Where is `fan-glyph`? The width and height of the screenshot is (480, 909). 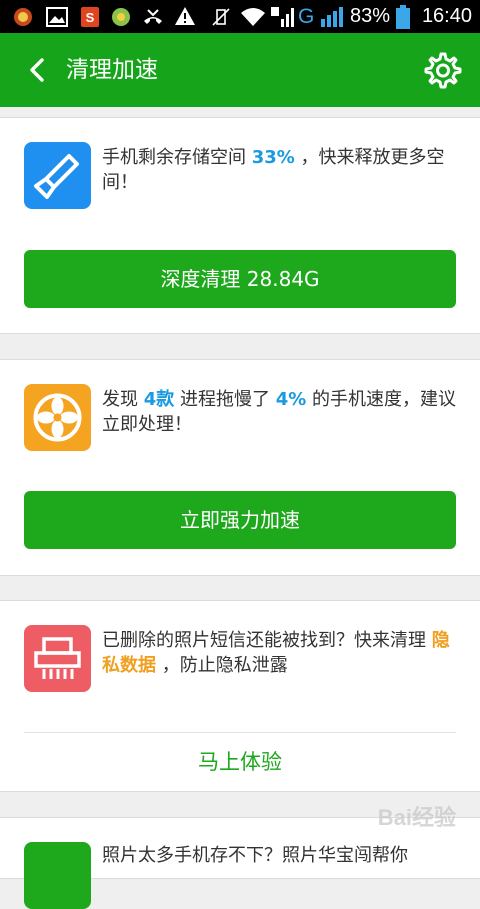 fan-glyph is located at coordinates (57, 417).